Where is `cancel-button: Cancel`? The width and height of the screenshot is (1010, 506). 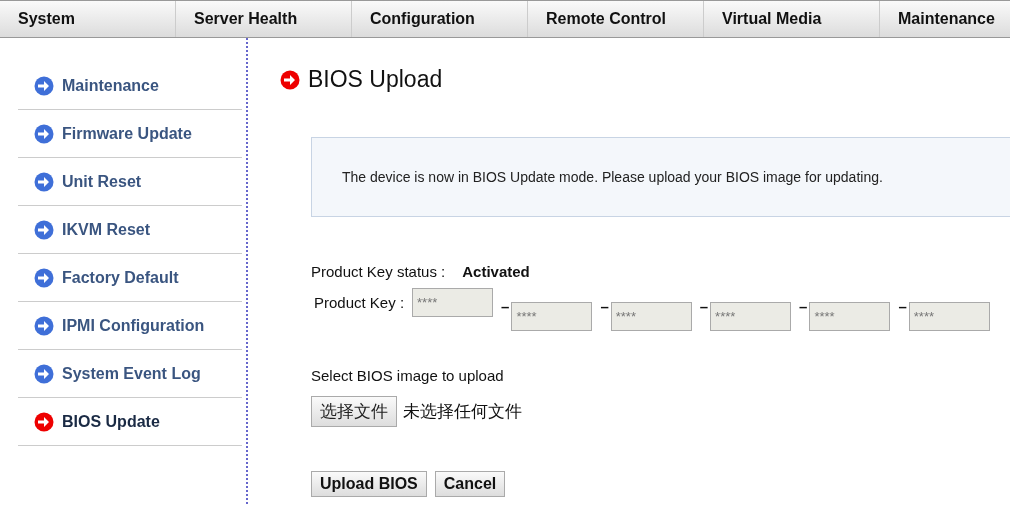 cancel-button: Cancel is located at coordinates (470, 484).